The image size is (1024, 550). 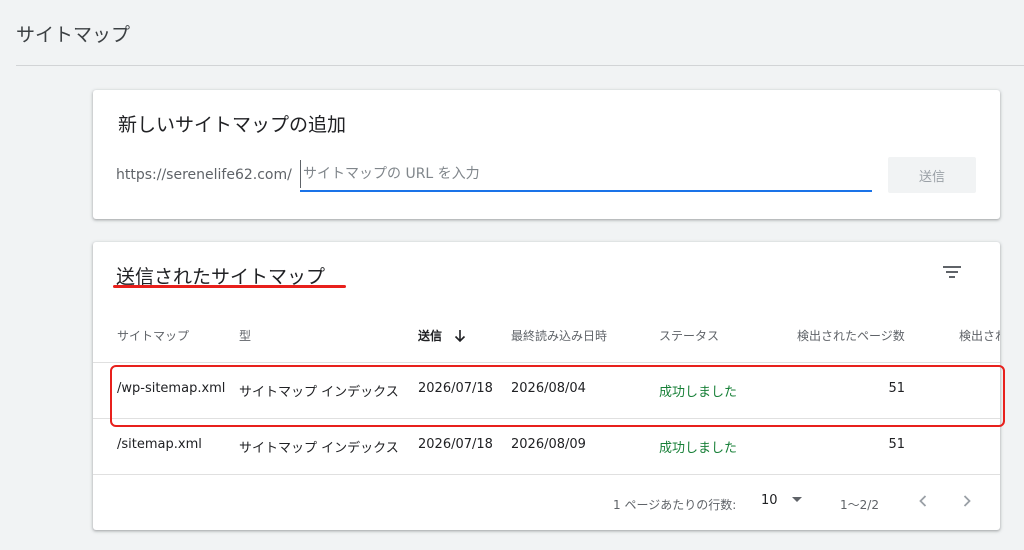 What do you see at coordinates (520, 65) in the screenshot?
I see `header-divider` at bounding box center [520, 65].